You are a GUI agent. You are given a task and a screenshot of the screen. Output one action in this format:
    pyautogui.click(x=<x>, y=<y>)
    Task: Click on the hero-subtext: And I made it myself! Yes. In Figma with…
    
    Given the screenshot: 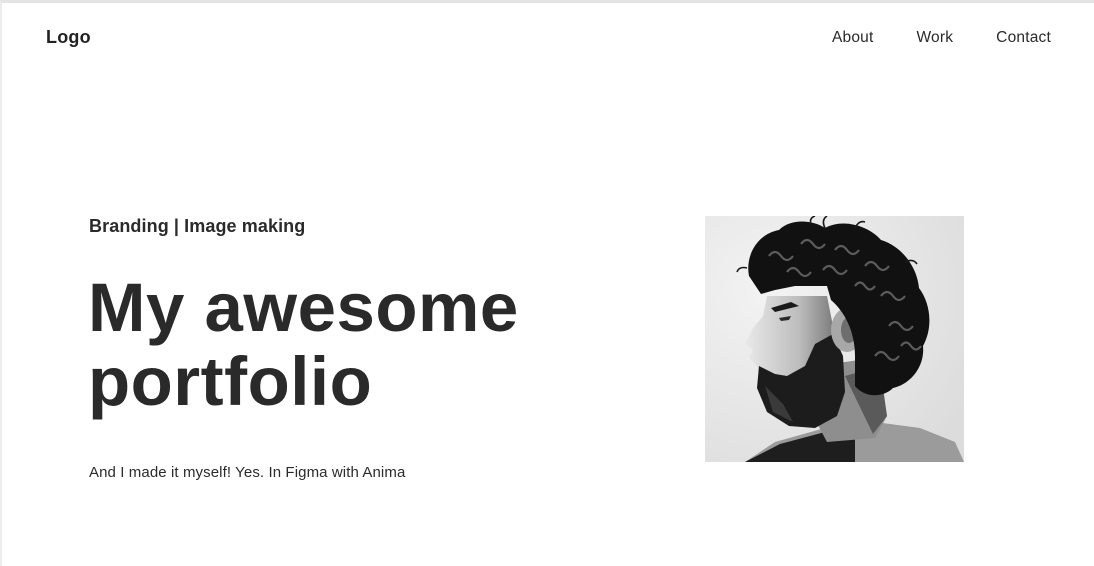 What is the action you would take?
    pyautogui.click(x=247, y=472)
    